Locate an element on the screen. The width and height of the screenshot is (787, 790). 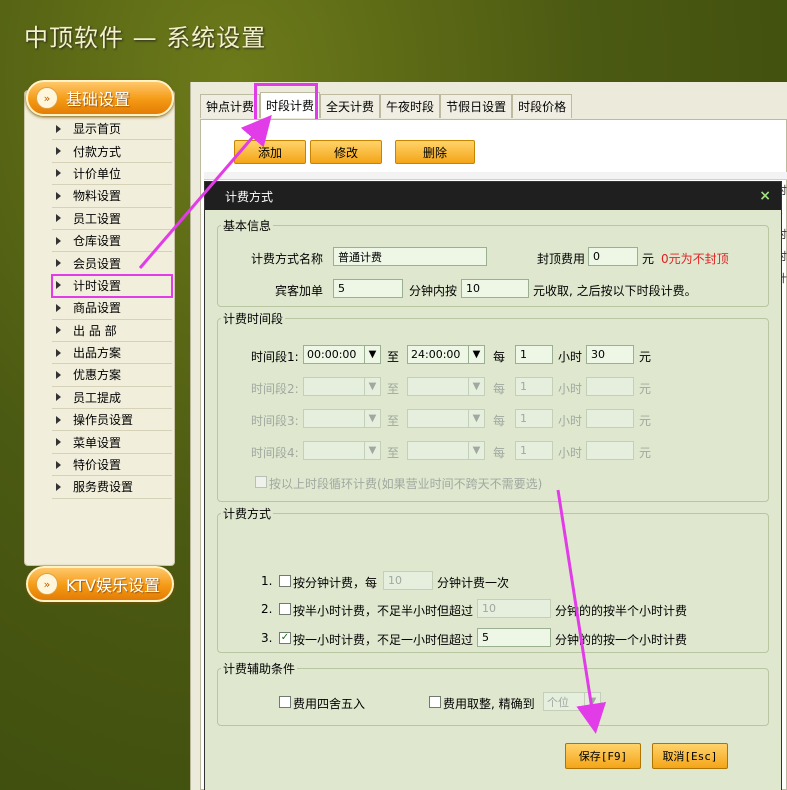
tab-midnight: 午夜时段 is located at coordinates (410, 106).